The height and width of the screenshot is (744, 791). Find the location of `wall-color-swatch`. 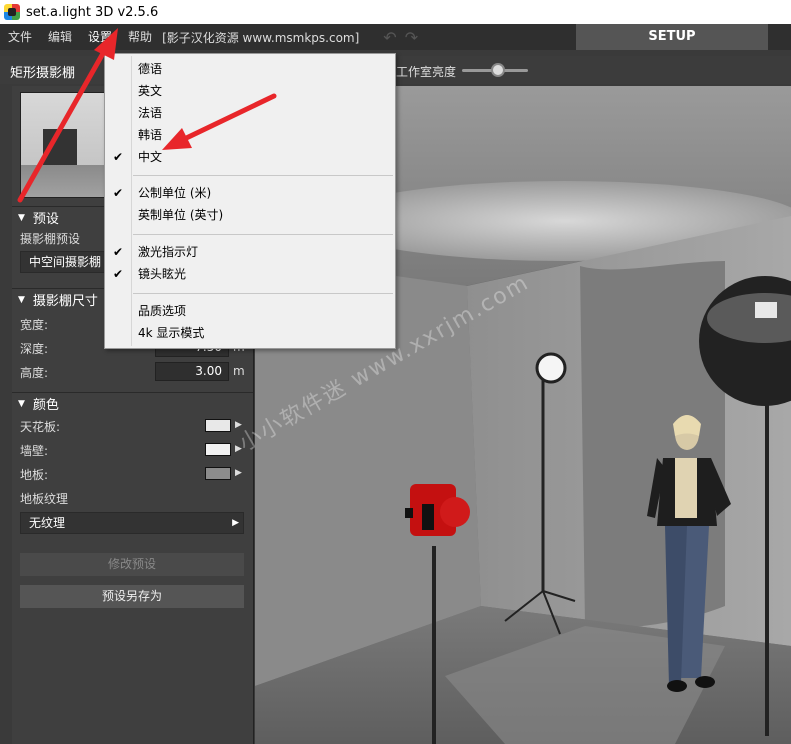

wall-color-swatch is located at coordinates (218, 449).